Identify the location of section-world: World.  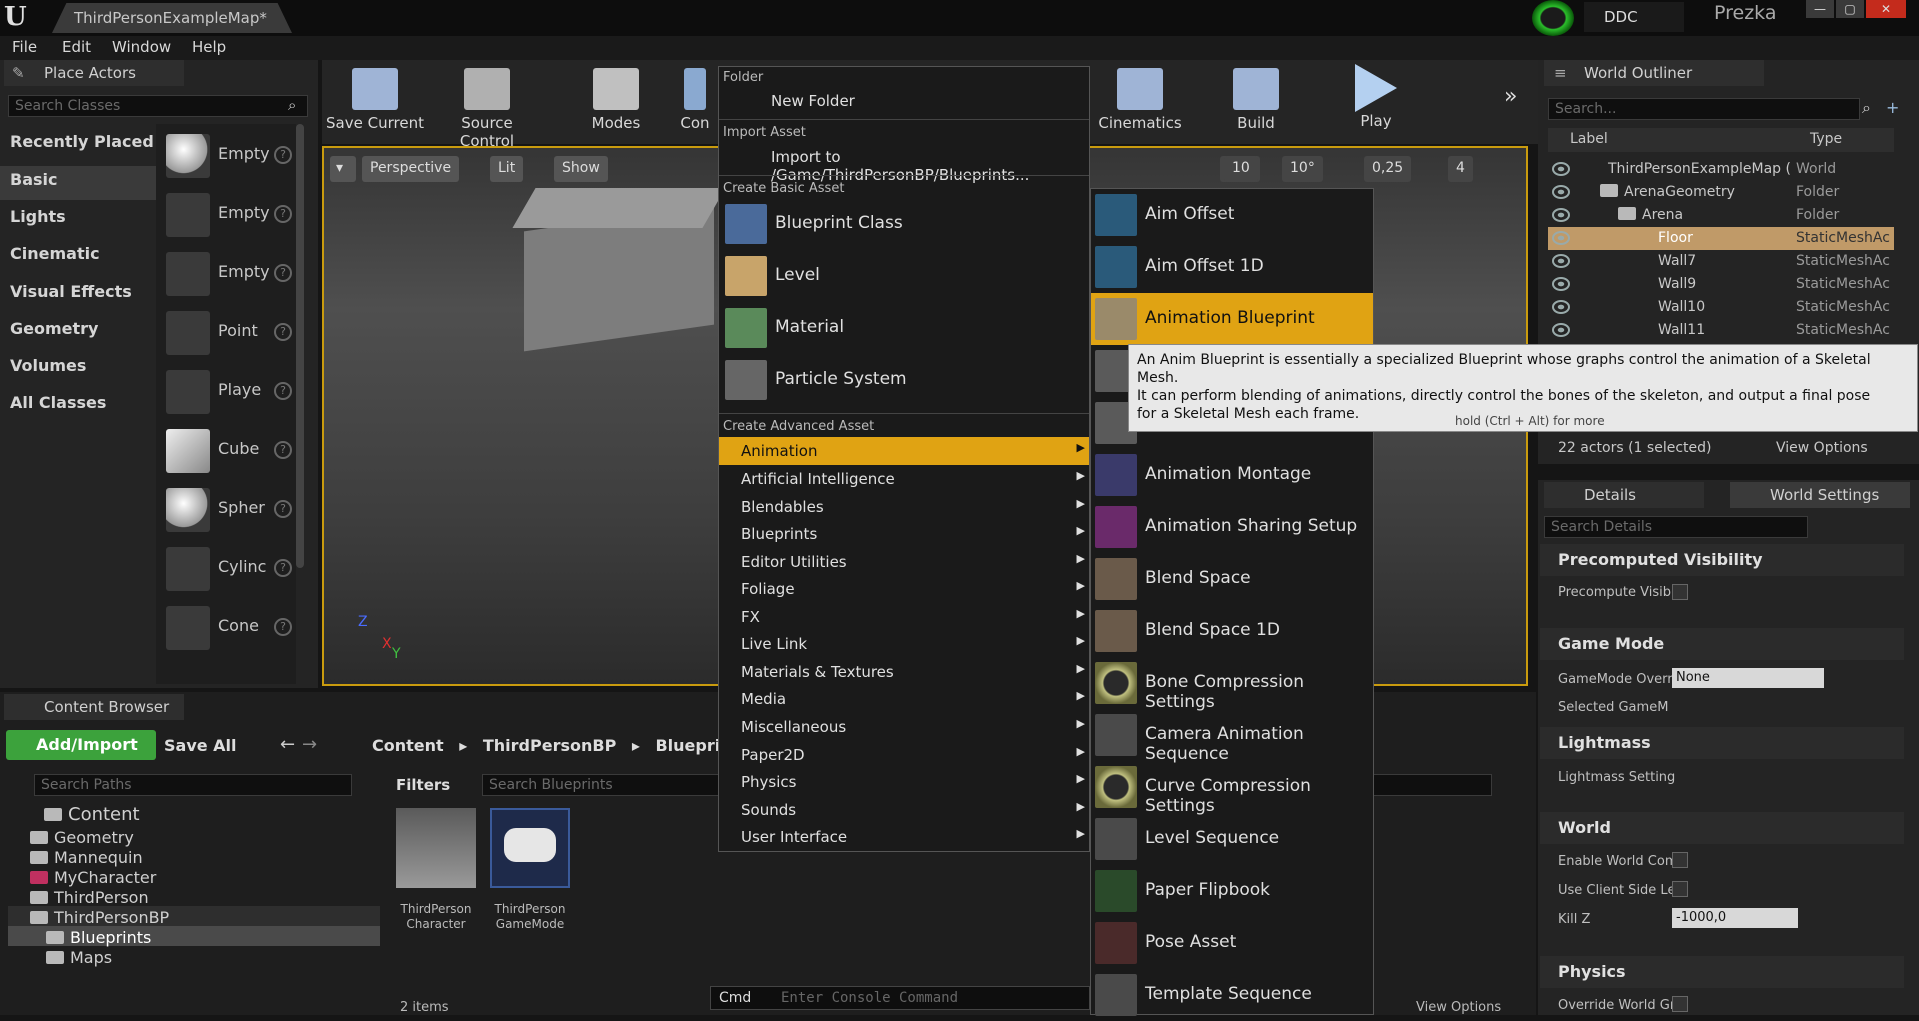
(1722, 828).